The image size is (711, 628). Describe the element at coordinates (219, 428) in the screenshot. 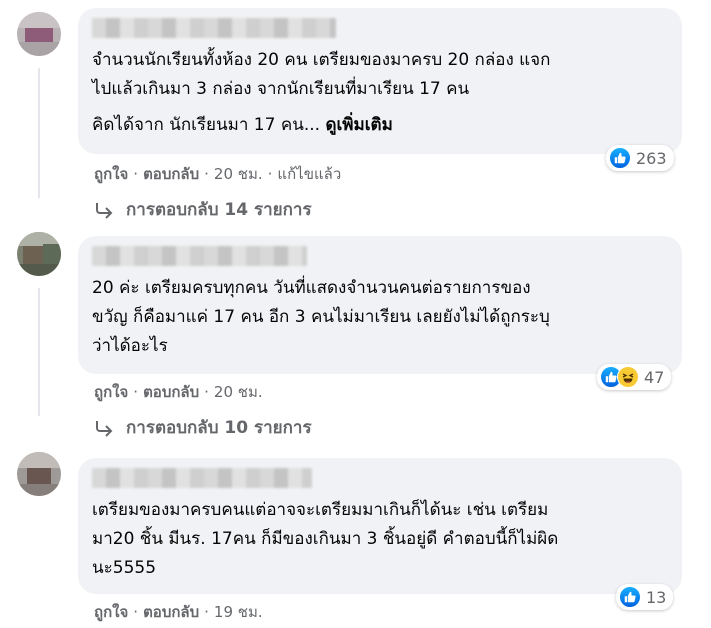

I see `view-replies-label: การตอบกลับ 10 รายการ` at that location.